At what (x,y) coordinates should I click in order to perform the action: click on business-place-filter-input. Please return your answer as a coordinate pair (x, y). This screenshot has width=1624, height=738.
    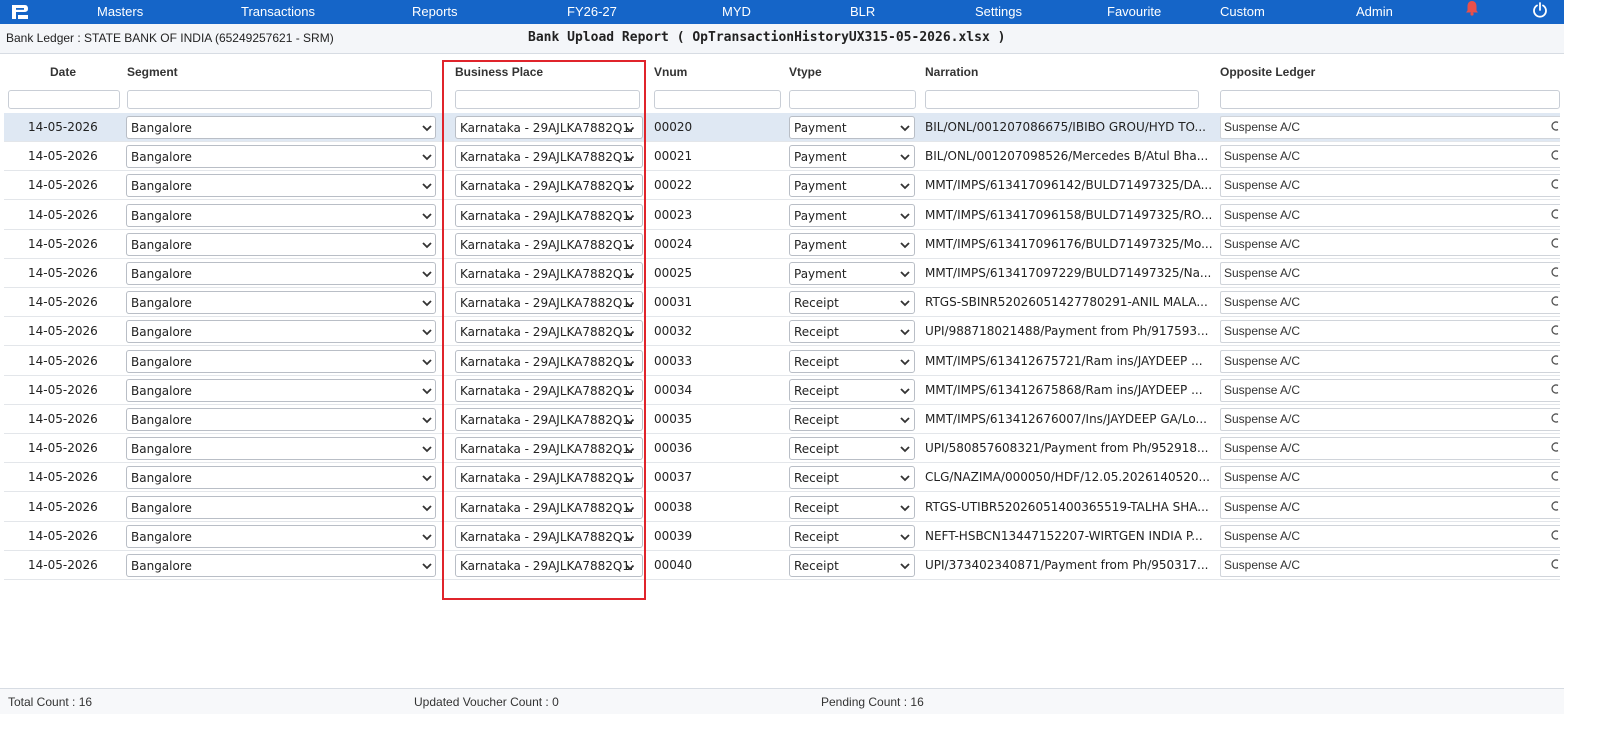
    Looking at the image, I should click on (547, 99).